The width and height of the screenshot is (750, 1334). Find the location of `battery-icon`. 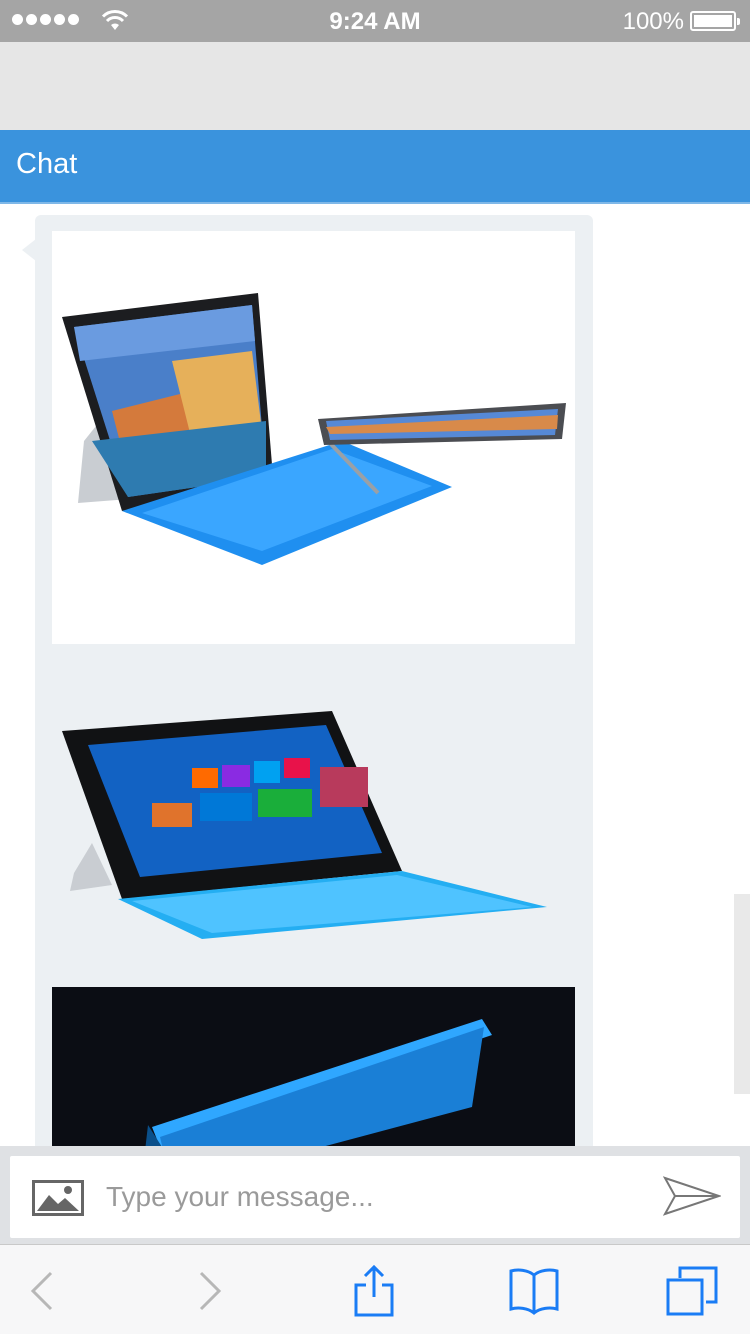

battery-icon is located at coordinates (715, 21).